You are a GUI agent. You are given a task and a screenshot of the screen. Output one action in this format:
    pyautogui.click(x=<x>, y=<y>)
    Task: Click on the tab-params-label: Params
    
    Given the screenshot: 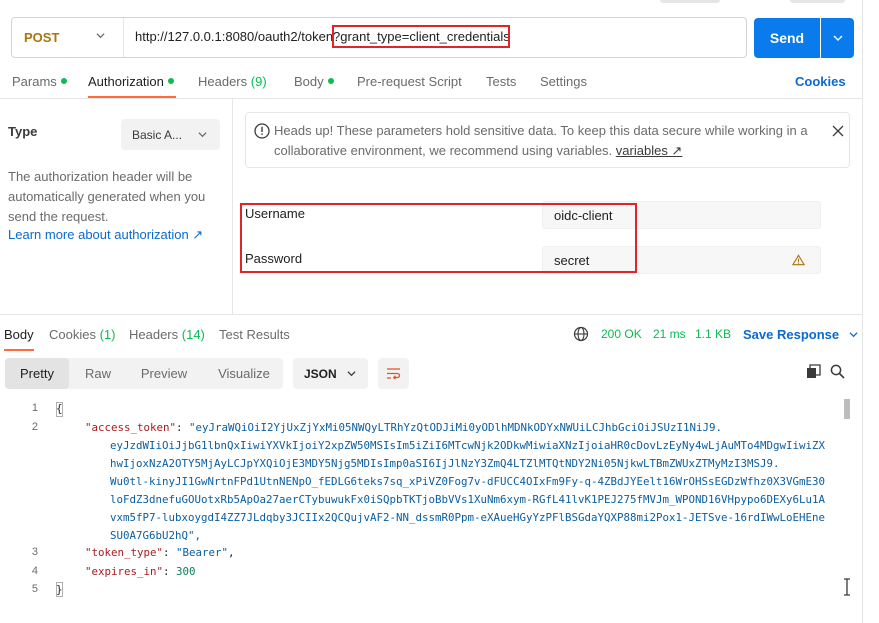 What is the action you would take?
    pyautogui.click(x=34, y=81)
    